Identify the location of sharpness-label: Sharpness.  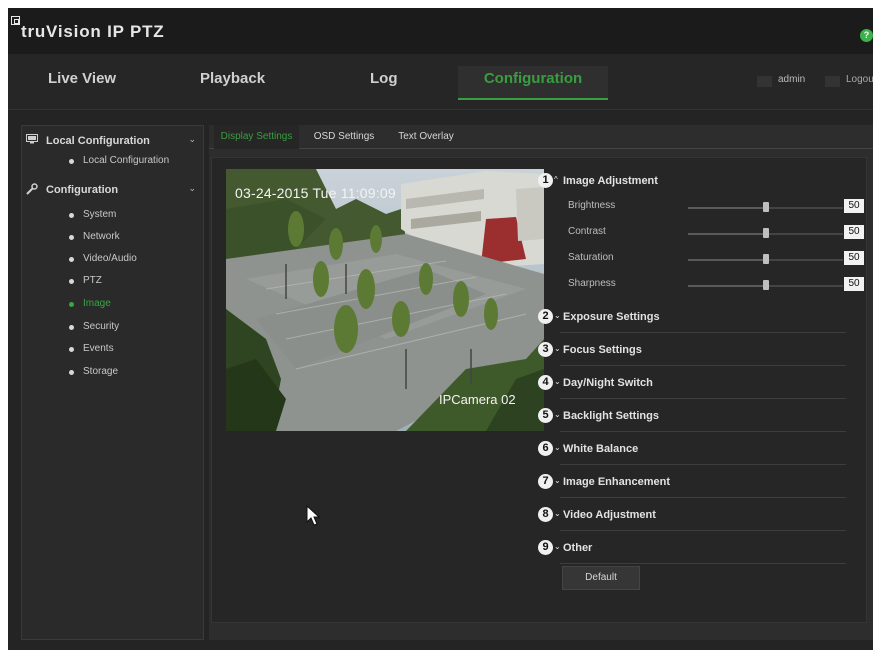
(592, 283).